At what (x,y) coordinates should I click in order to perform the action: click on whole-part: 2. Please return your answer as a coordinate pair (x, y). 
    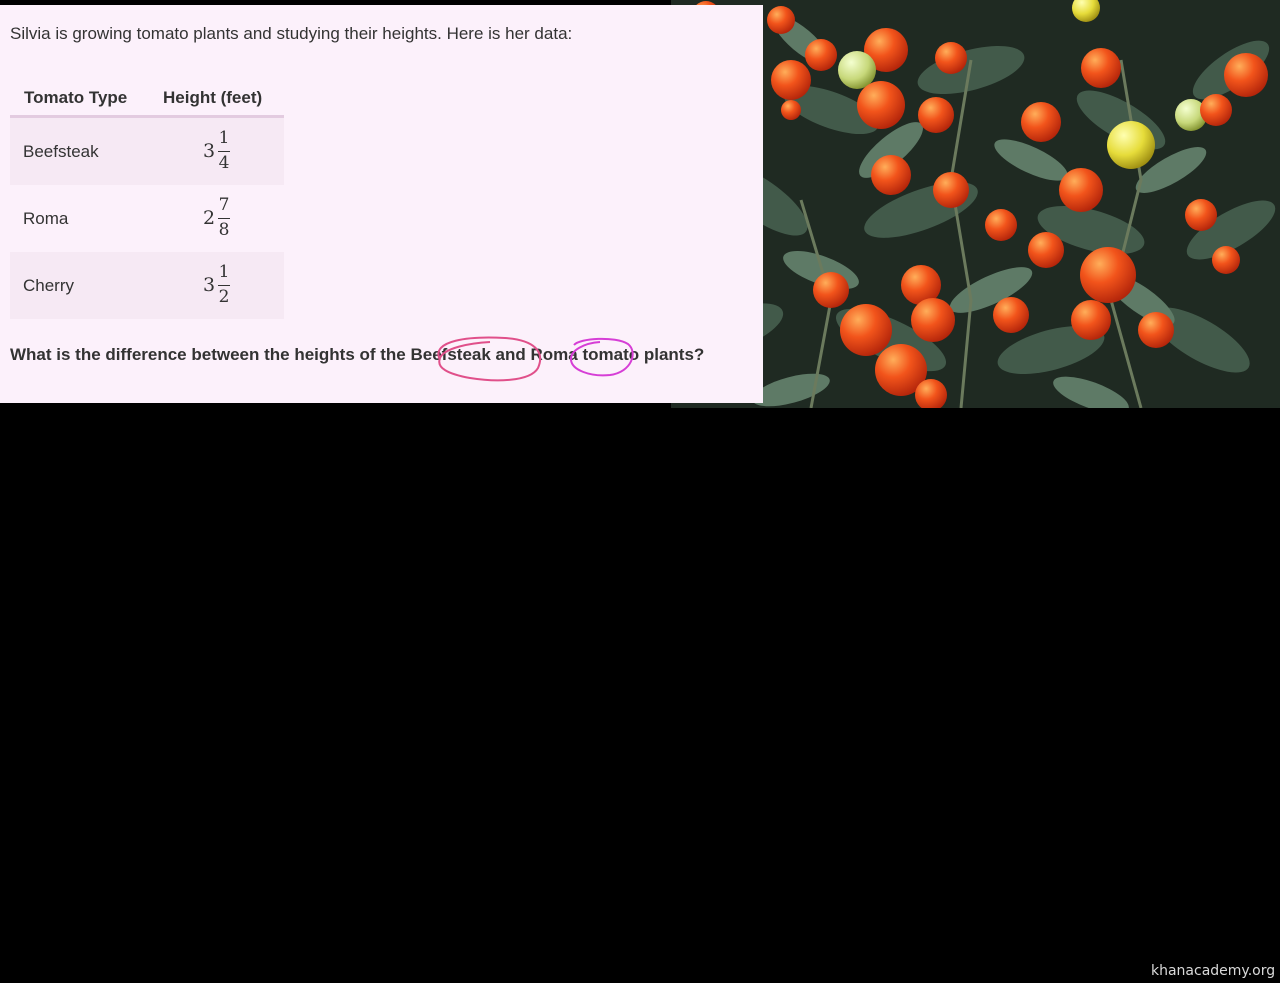
    Looking at the image, I should click on (209, 218).